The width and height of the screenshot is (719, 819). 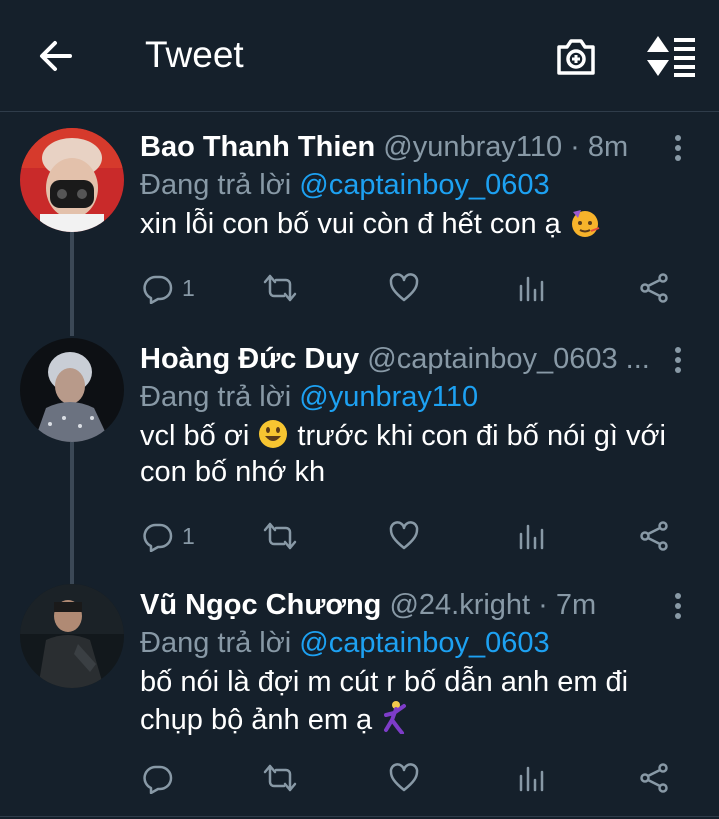 I want to click on sort-replies-button, so click(x=671, y=56).